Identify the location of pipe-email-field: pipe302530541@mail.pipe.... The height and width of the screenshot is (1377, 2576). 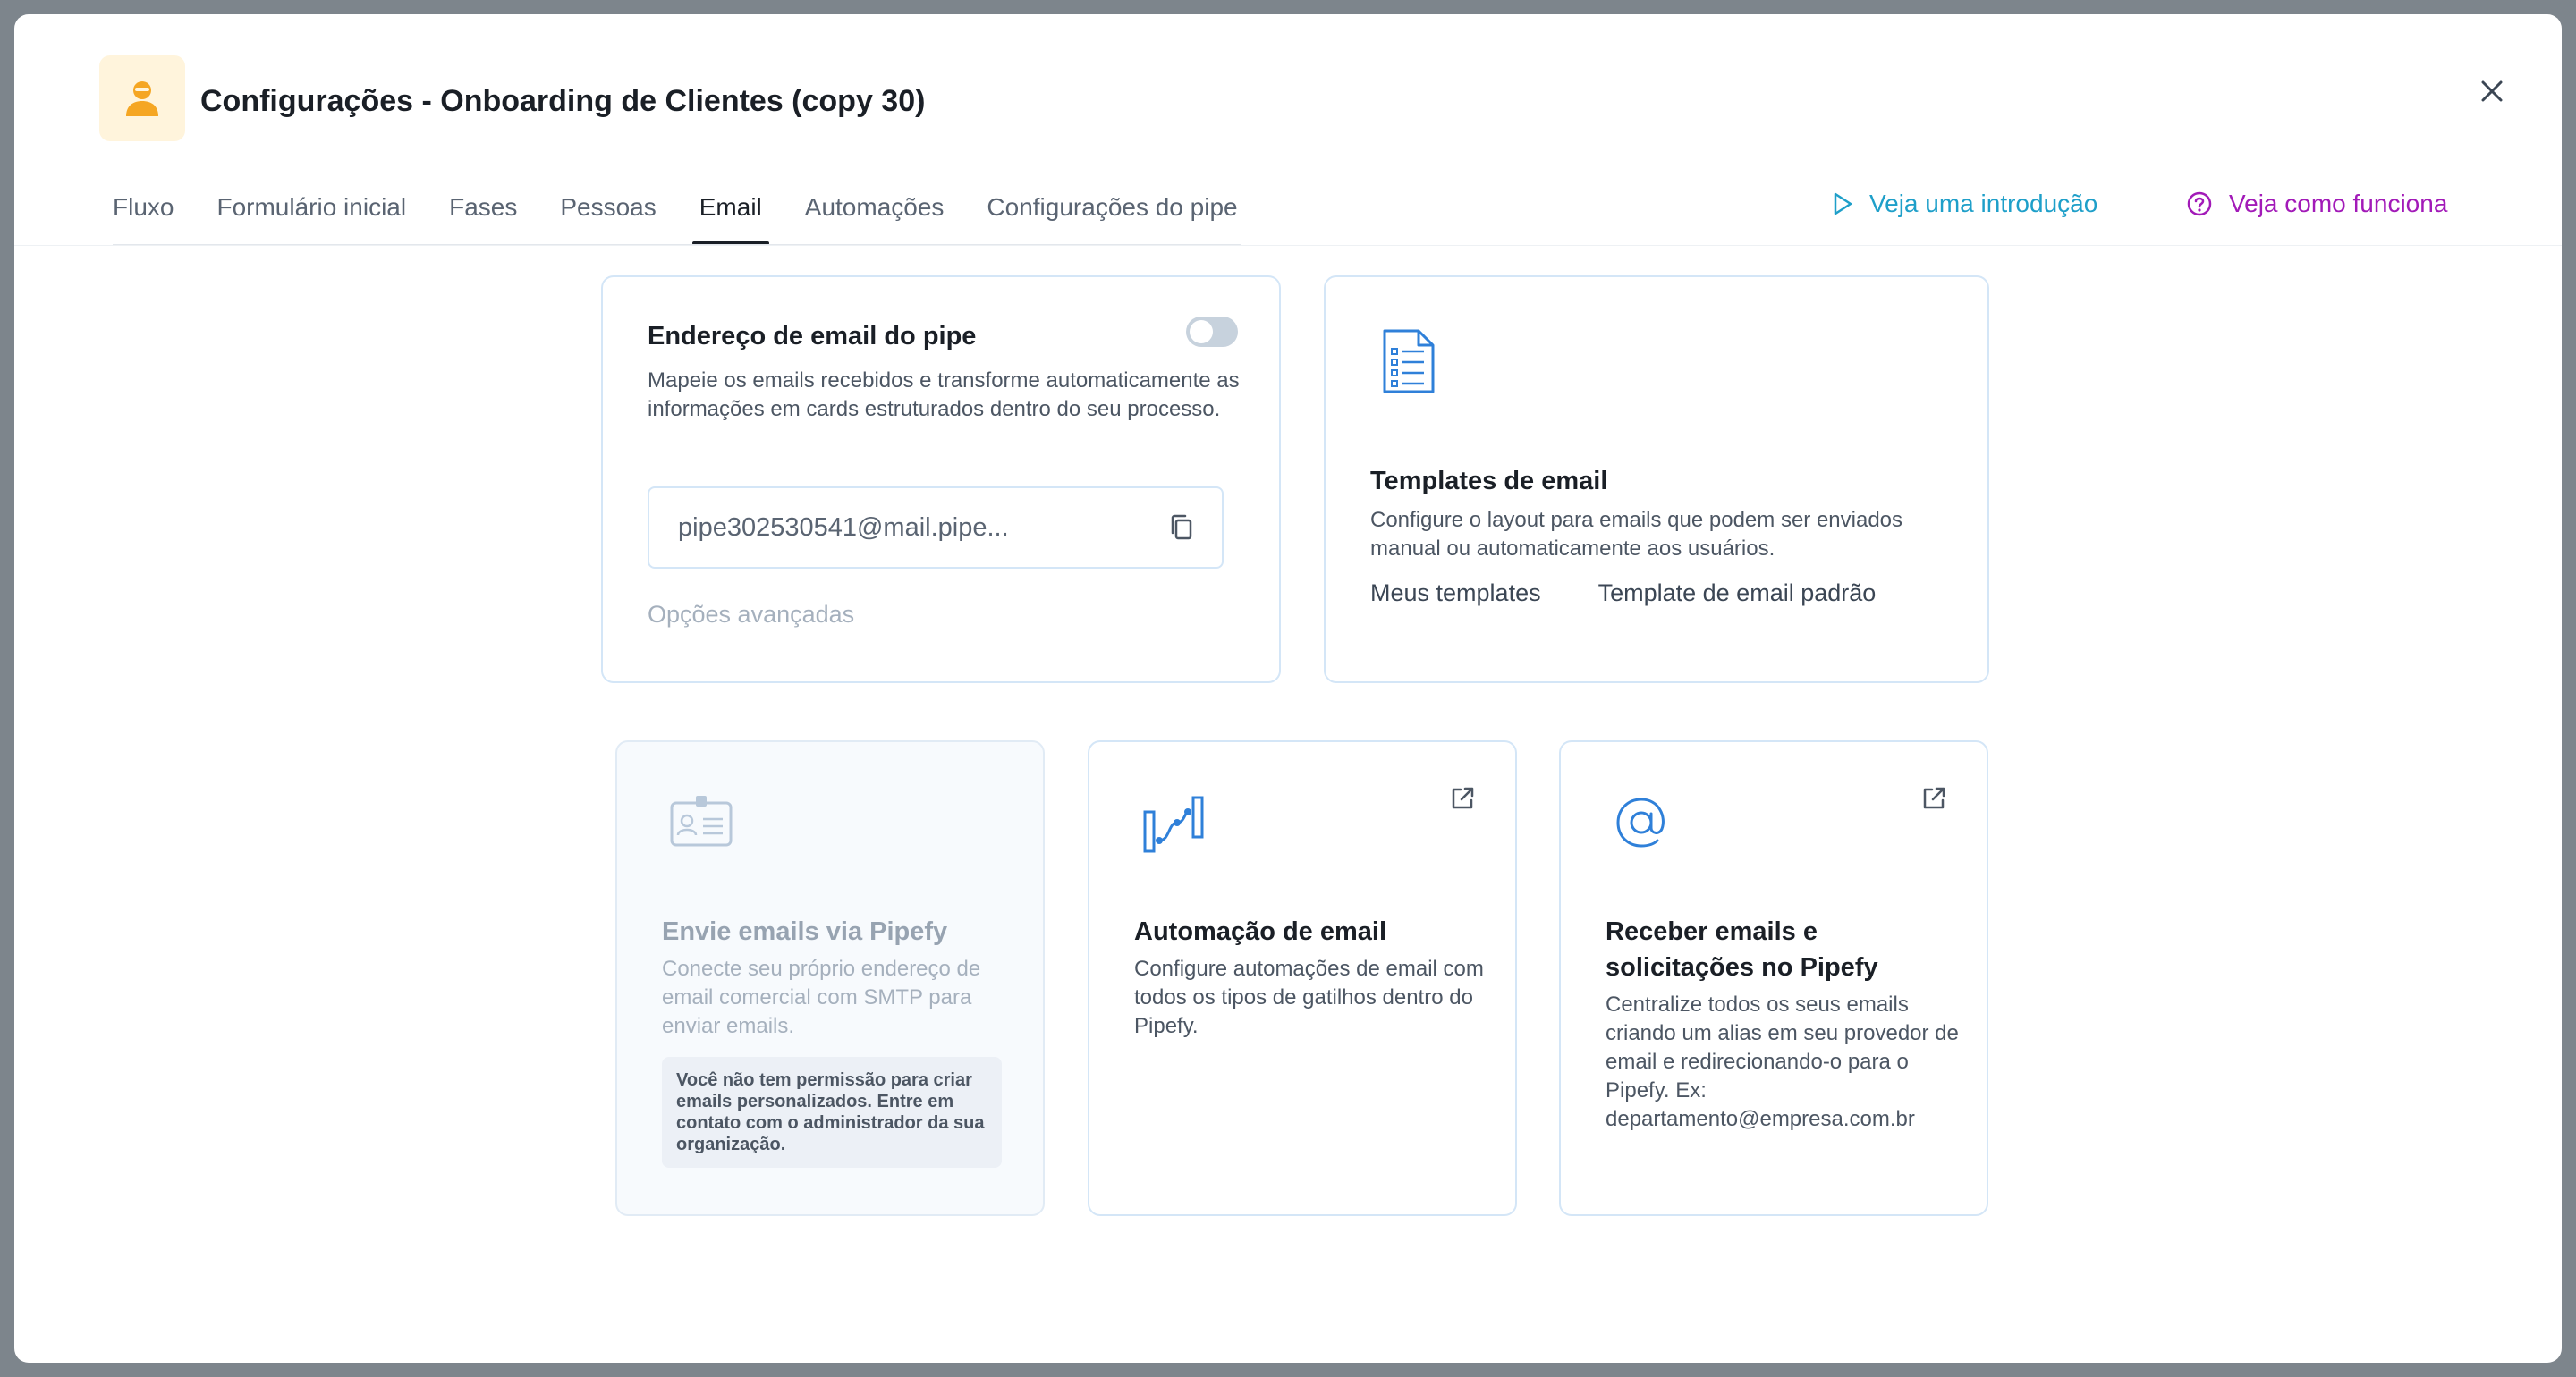
(936, 527).